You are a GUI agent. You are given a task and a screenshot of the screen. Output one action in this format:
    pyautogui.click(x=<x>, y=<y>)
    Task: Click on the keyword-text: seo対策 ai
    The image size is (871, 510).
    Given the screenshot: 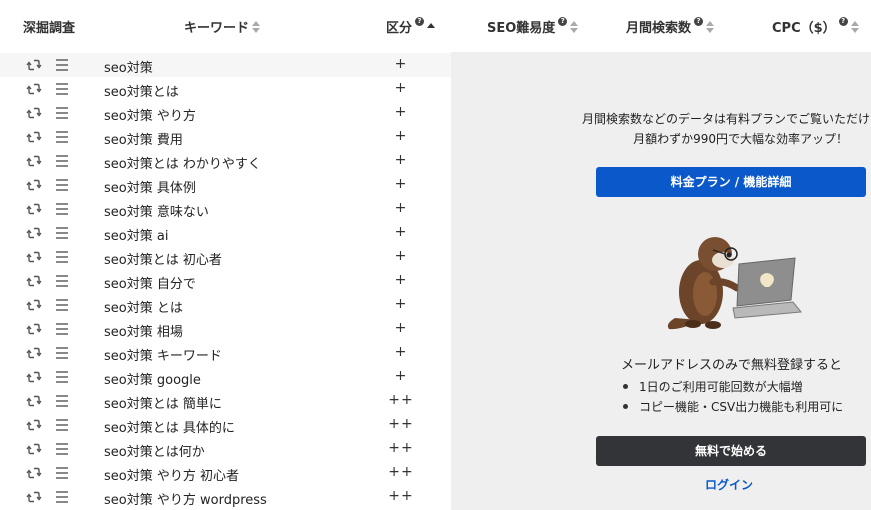 What is the action you would take?
    pyautogui.click(x=136, y=234)
    